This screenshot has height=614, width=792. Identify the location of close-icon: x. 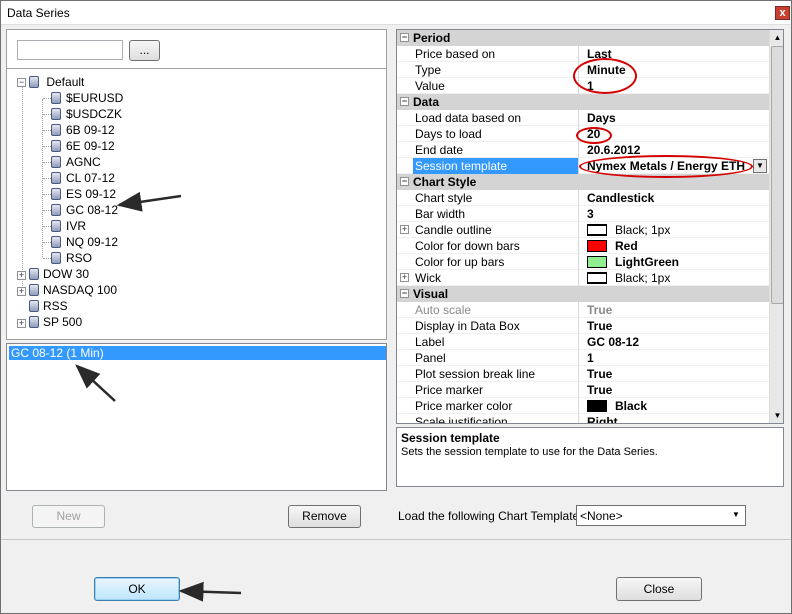
(782, 13).